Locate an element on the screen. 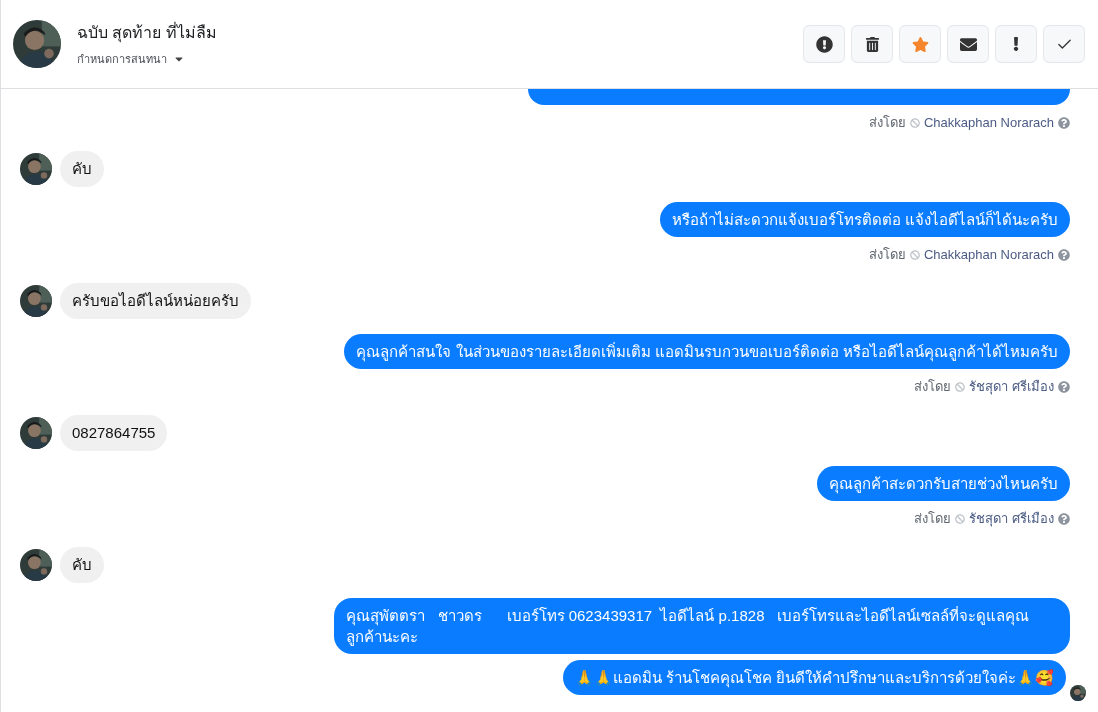  message-bubble: หรือถ้าไม่สะดวกแจ้งเบอร์โทรติดต่อ แจ้งไอดีไลน์ก็ได้นะครับ is located at coordinates (864, 219).